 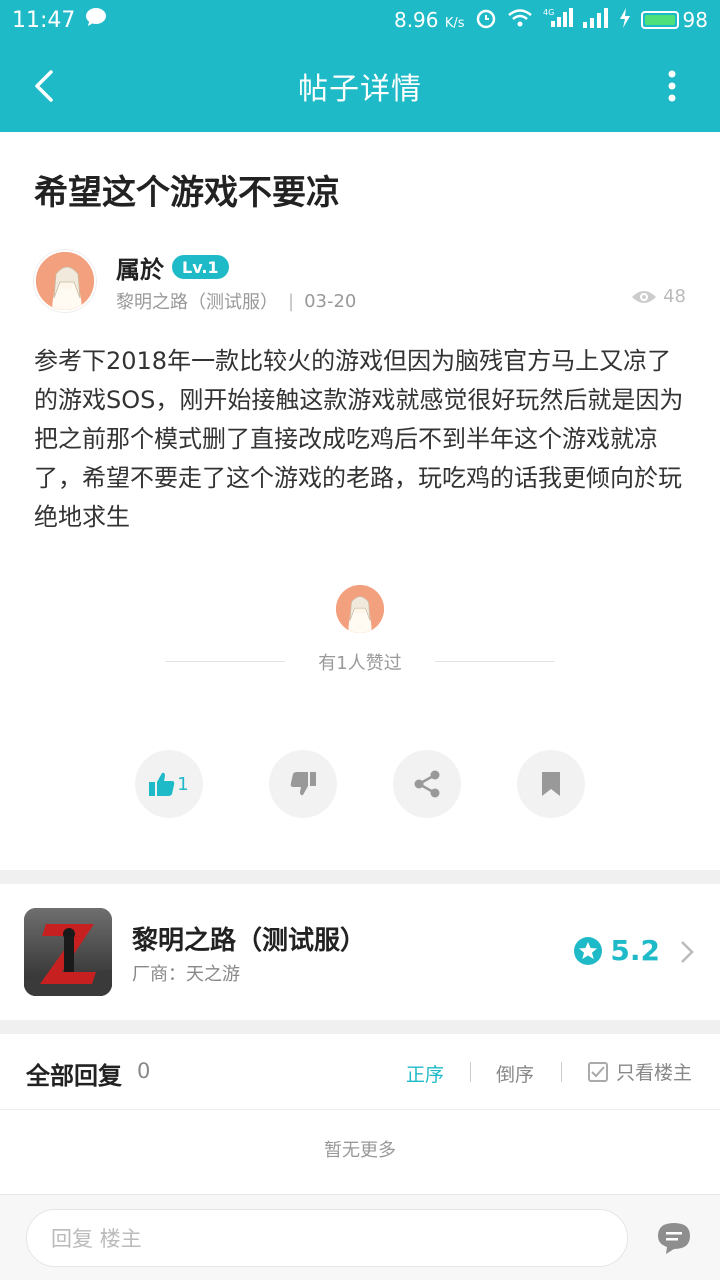 I want to click on signal-4g-icon: 4G, so click(x=558, y=20).